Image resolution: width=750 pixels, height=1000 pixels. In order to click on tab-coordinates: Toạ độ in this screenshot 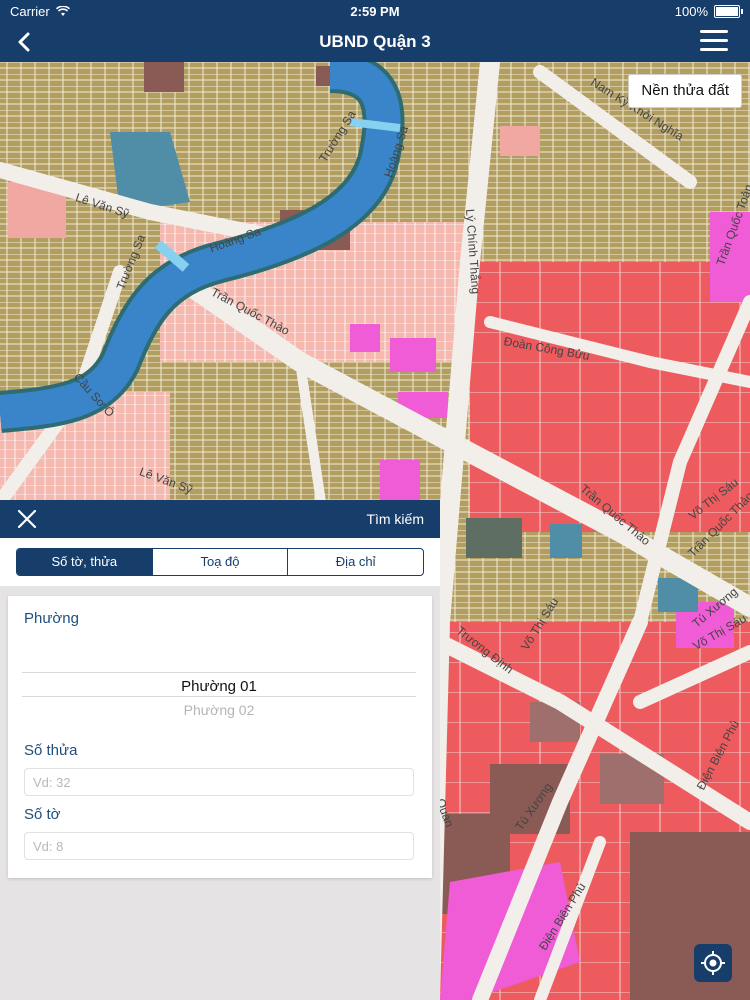, I will do `click(221, 562)`.